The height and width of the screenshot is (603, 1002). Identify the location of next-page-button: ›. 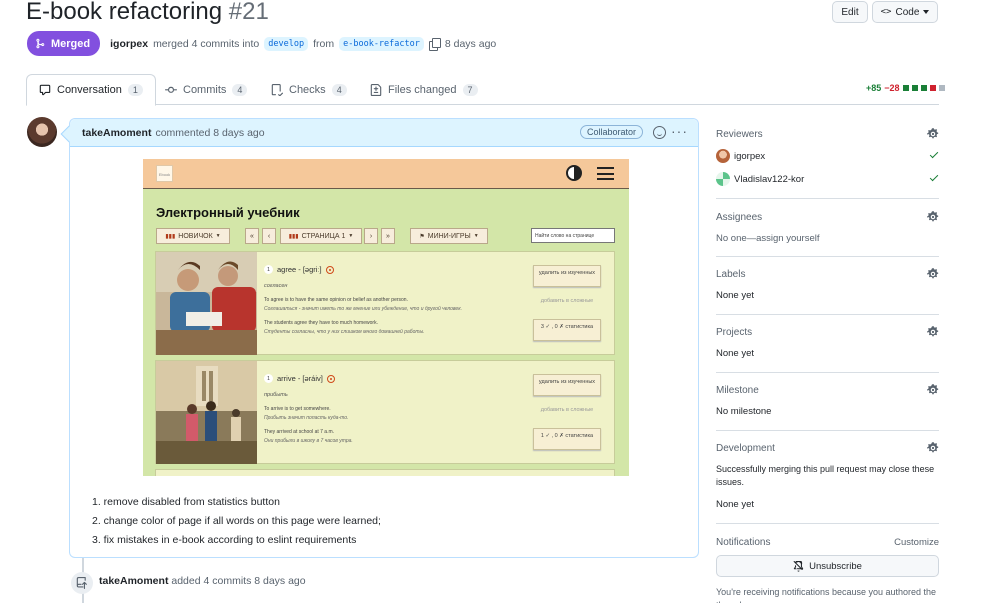
(371, 236).